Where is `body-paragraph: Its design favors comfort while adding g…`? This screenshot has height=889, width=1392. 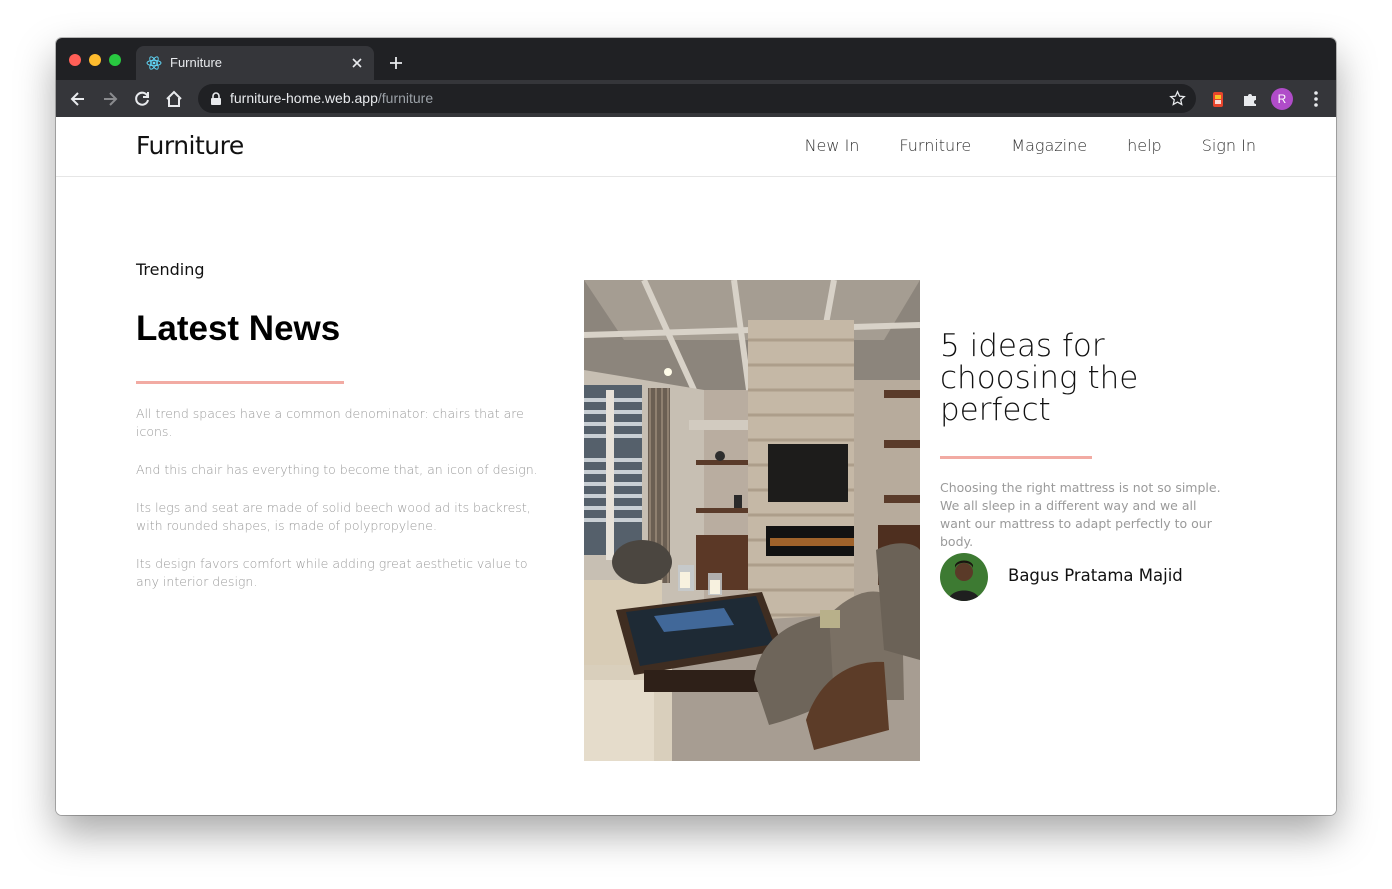 body-paragraph: Its design favors comfort while adding g… is located at coordinates (332, 572).